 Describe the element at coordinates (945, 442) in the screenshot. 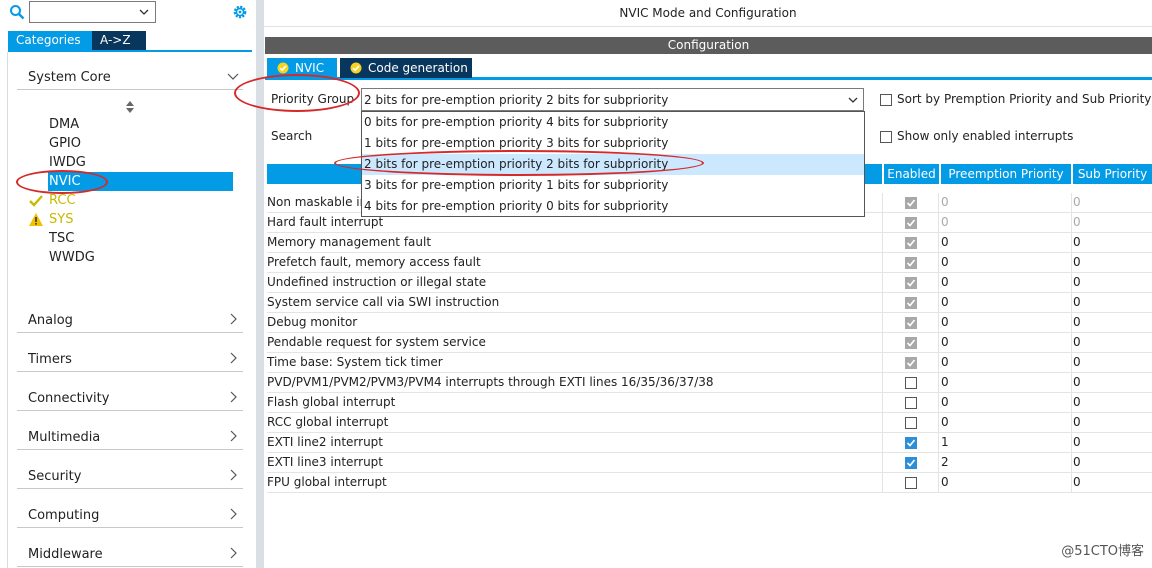

I see `preemption-priority: 1` at that location.